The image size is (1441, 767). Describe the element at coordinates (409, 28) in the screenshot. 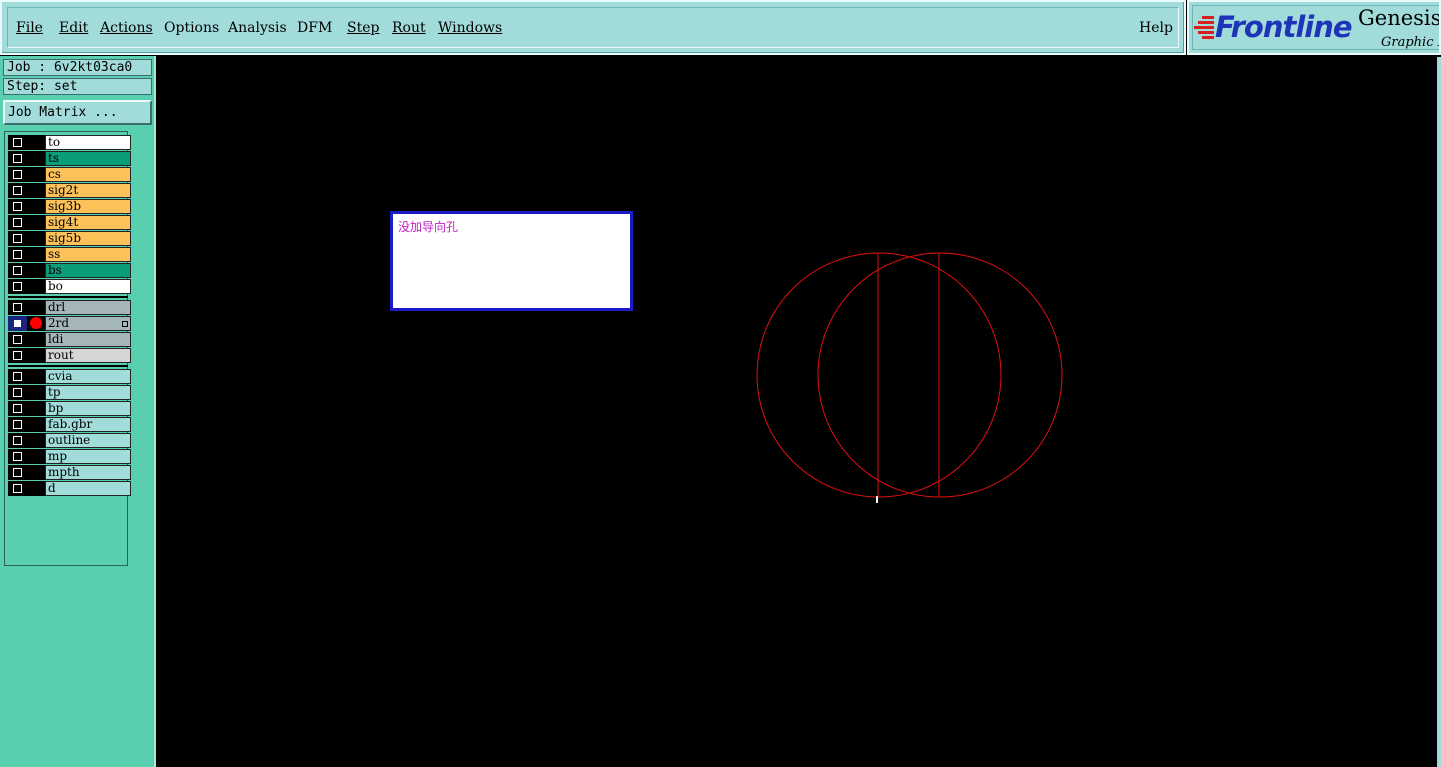

I see `menu-rout: Rout` at that location.